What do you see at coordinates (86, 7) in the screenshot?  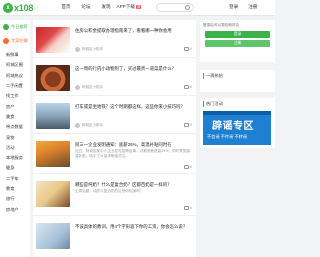 I see `nav-forum: 论坛` at bounding box center [86, 7].